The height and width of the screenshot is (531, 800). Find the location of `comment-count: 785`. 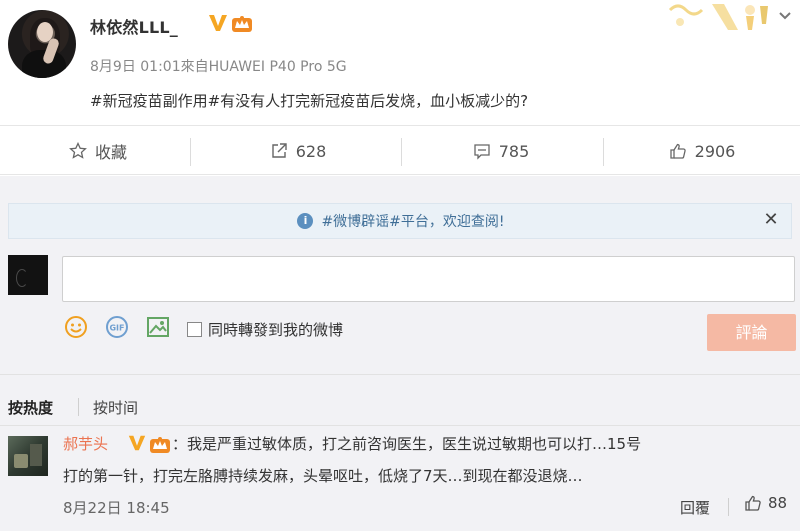

comment-count: 785 is located at coordinates (514, 151).